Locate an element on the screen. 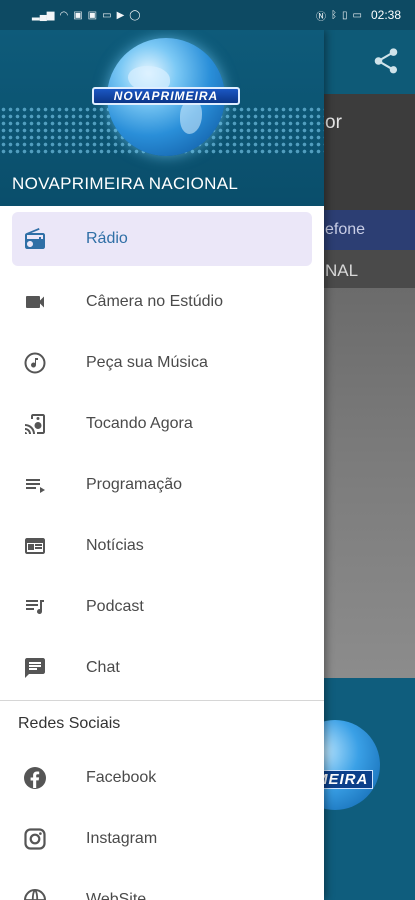 The image size is (415, 900). wifi-icon: ◠ is located at coordinates (64, 15).